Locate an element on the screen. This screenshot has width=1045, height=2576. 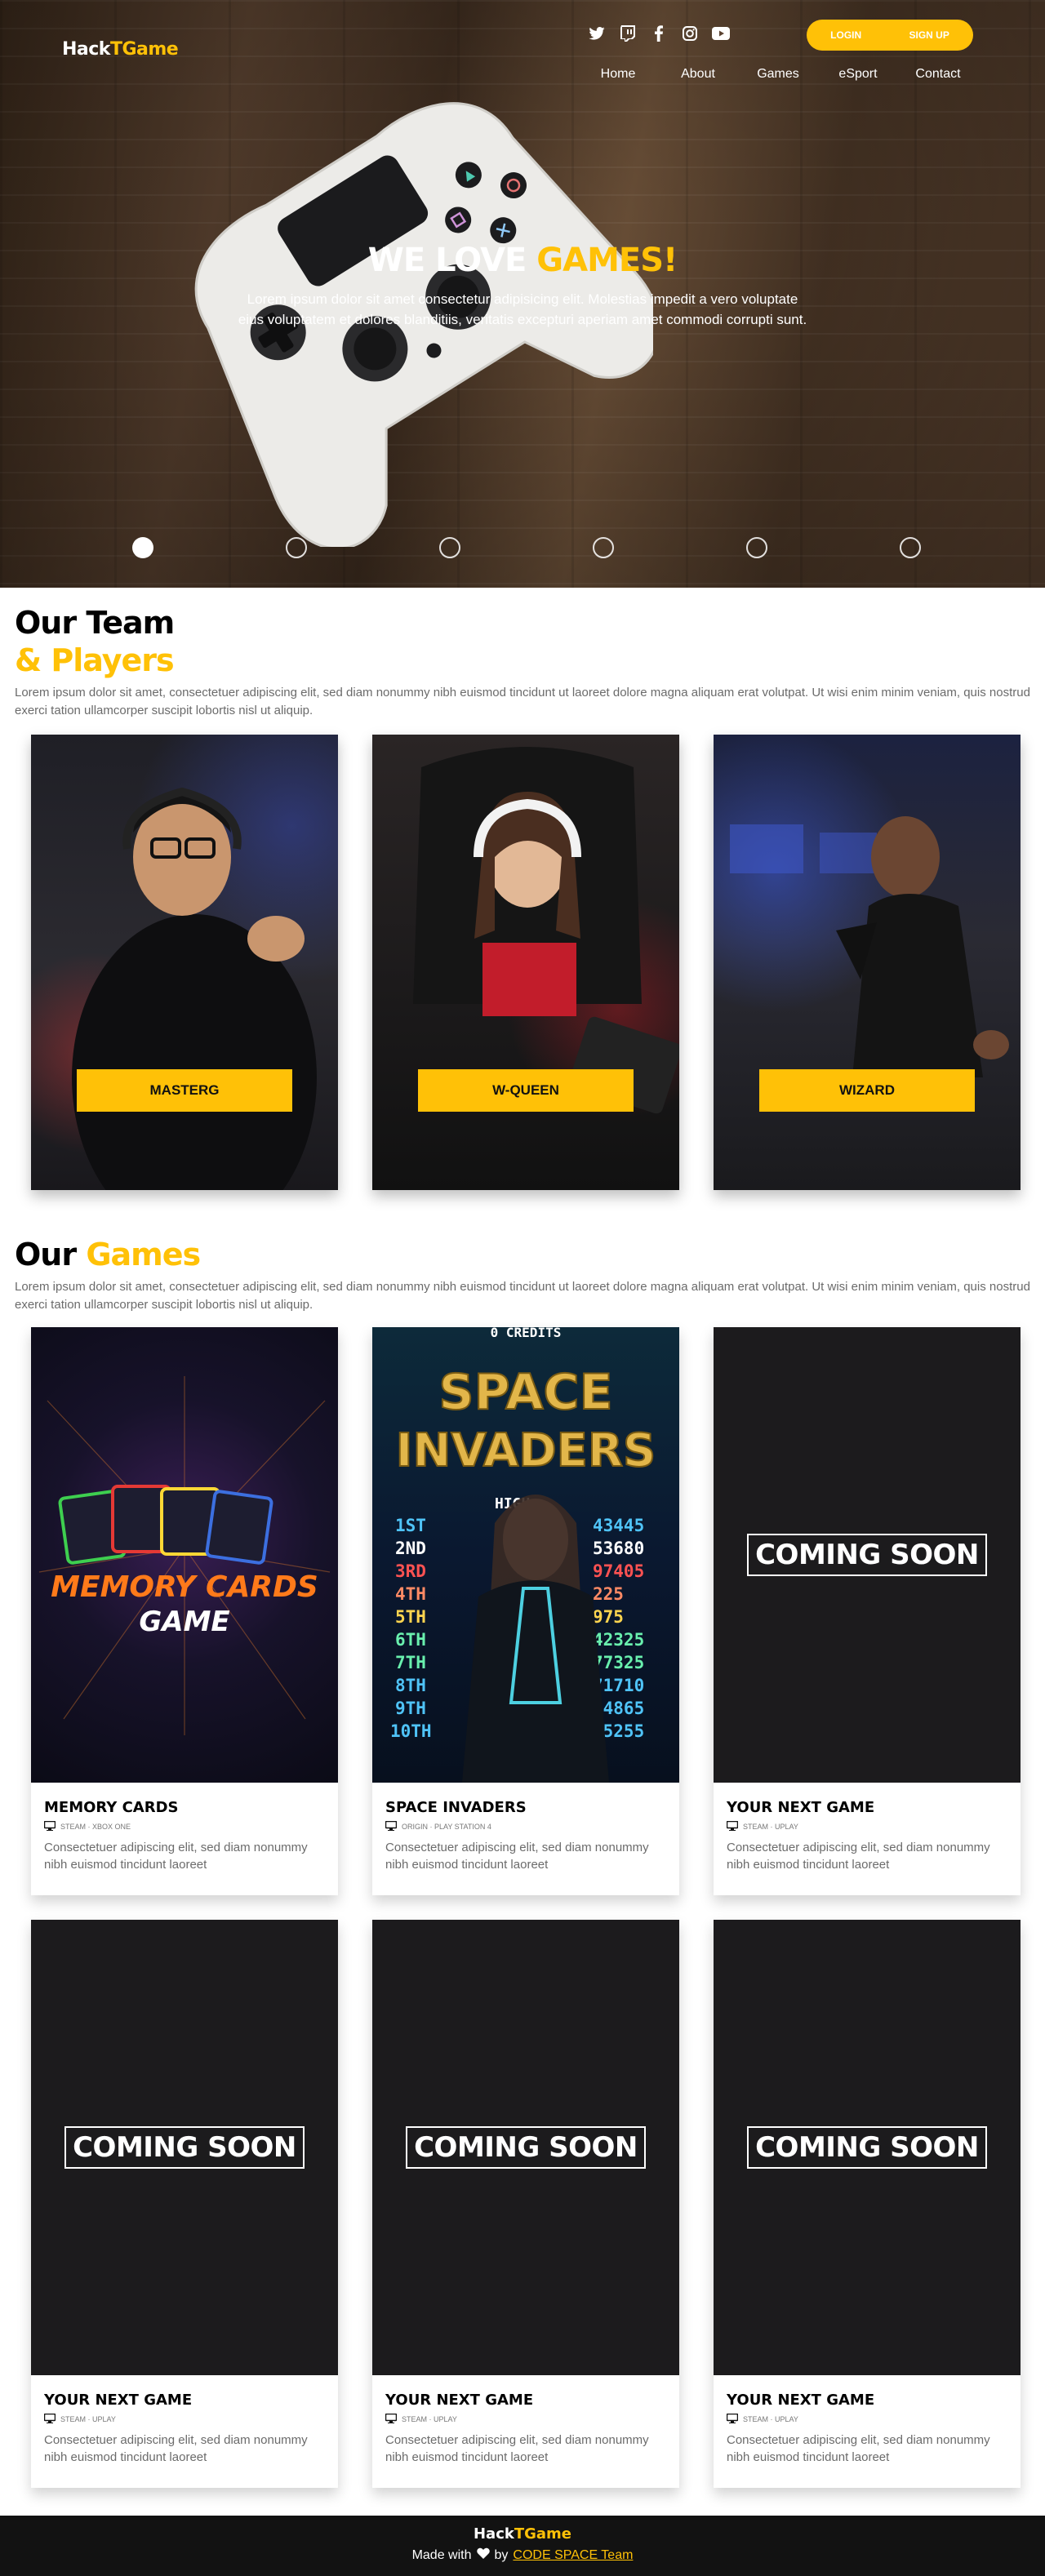
game-platform: STEAM · XBOX ONE is located at coordinates (184, 1826).